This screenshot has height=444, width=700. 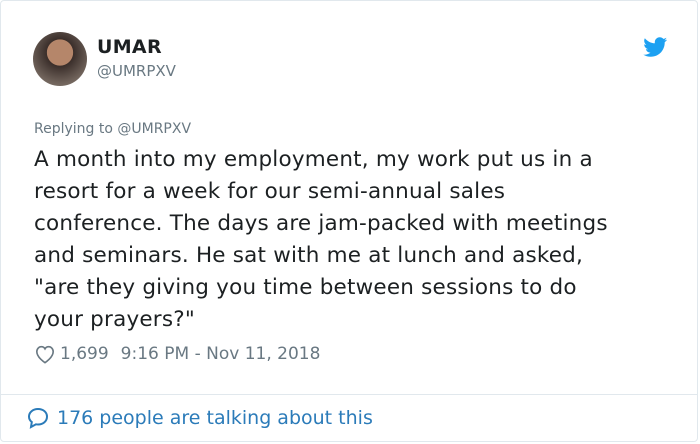 What do you see at coordinates (655, 47) in the screenshot?
I see `twitter-bird-icon` at bounding box center [655, 47].